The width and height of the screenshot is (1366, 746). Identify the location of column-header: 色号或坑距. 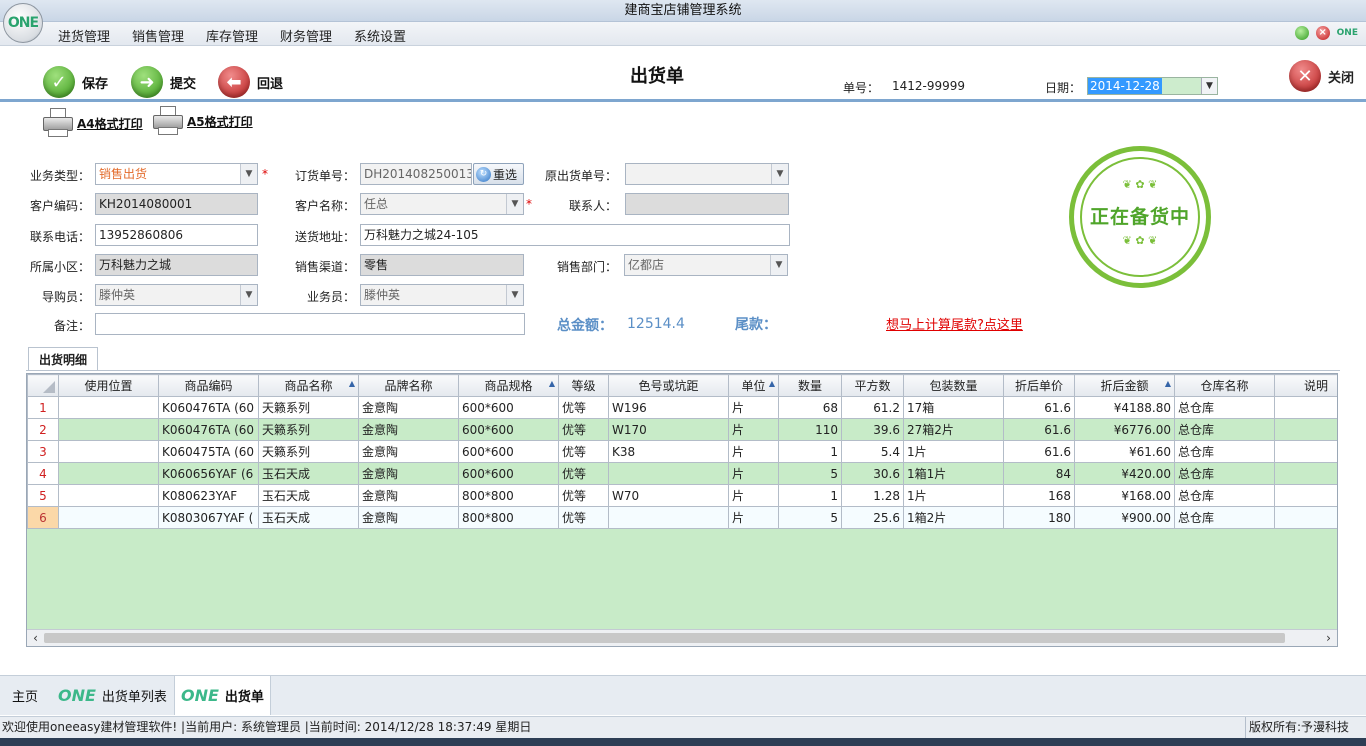
(668, 385).